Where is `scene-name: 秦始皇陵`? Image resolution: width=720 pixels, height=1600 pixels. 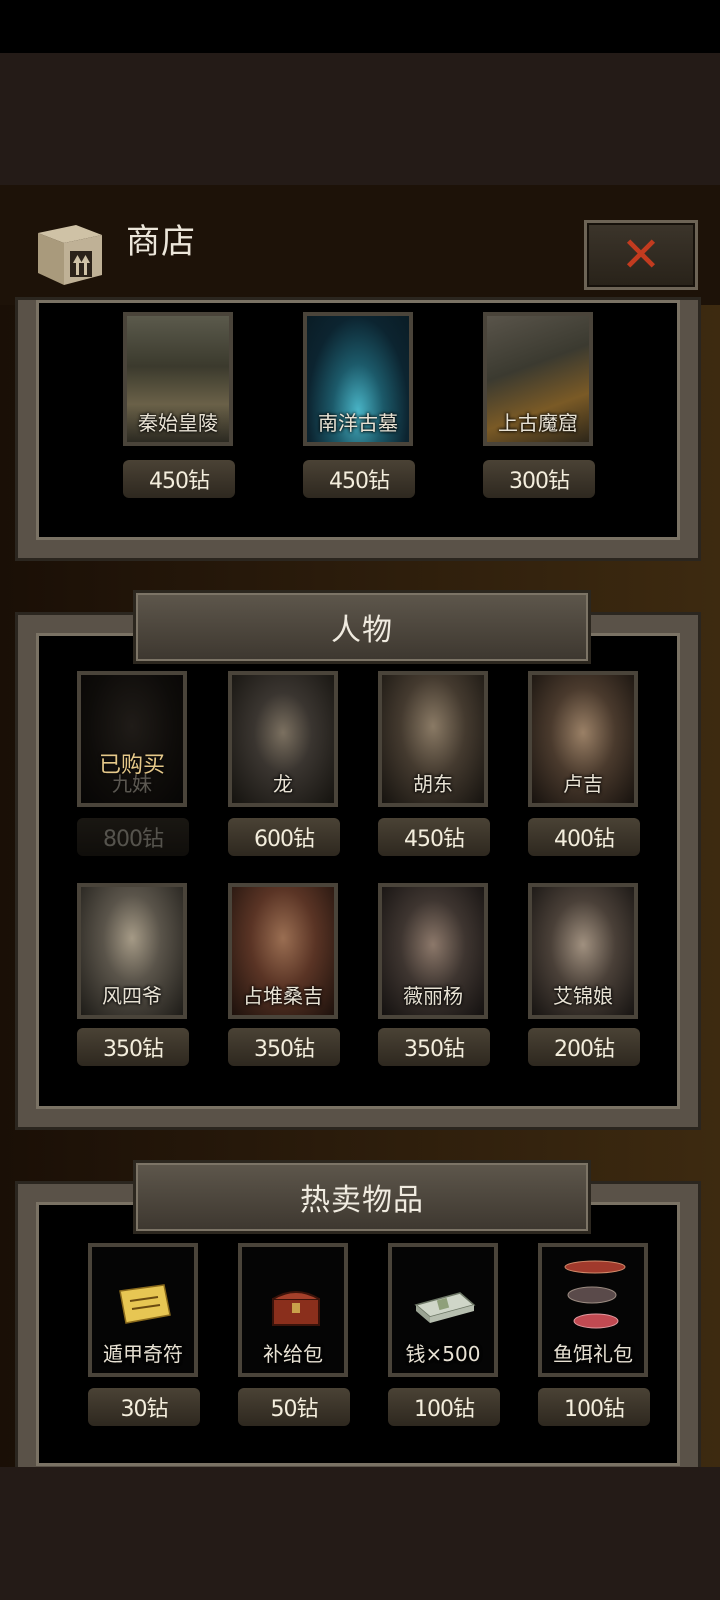 scene-name: 秦始皇陵 is located at coordinates (178, 423).